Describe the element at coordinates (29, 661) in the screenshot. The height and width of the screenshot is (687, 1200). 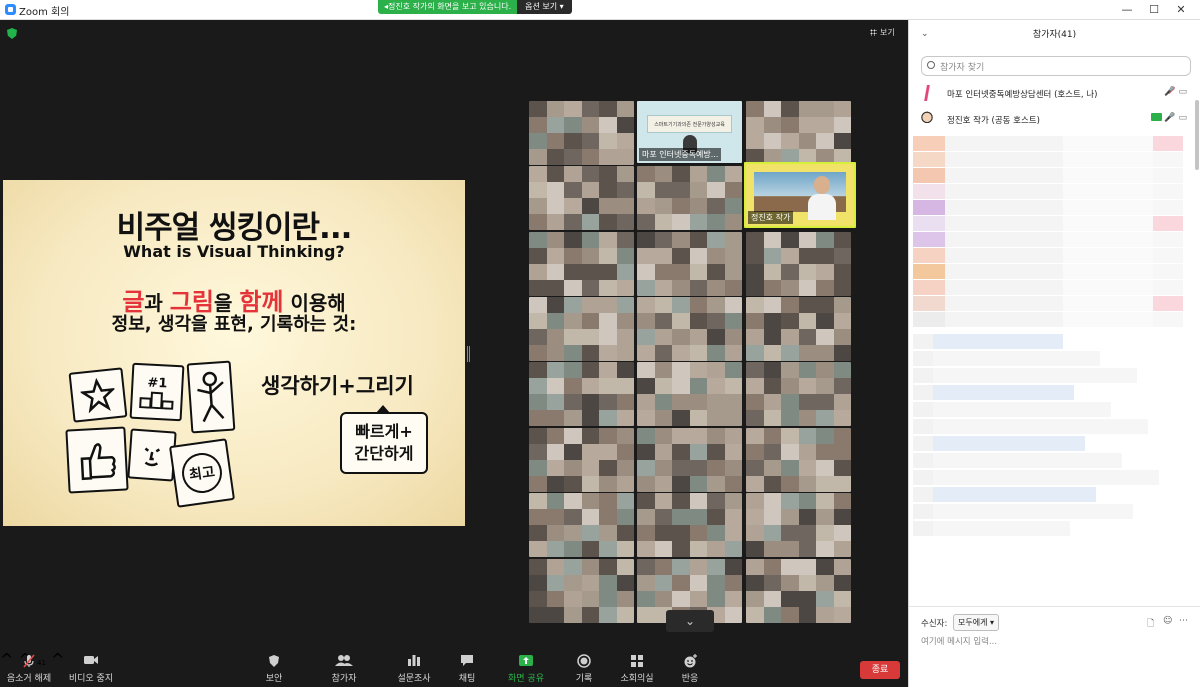
I see `mic-muted-icon` at that location.